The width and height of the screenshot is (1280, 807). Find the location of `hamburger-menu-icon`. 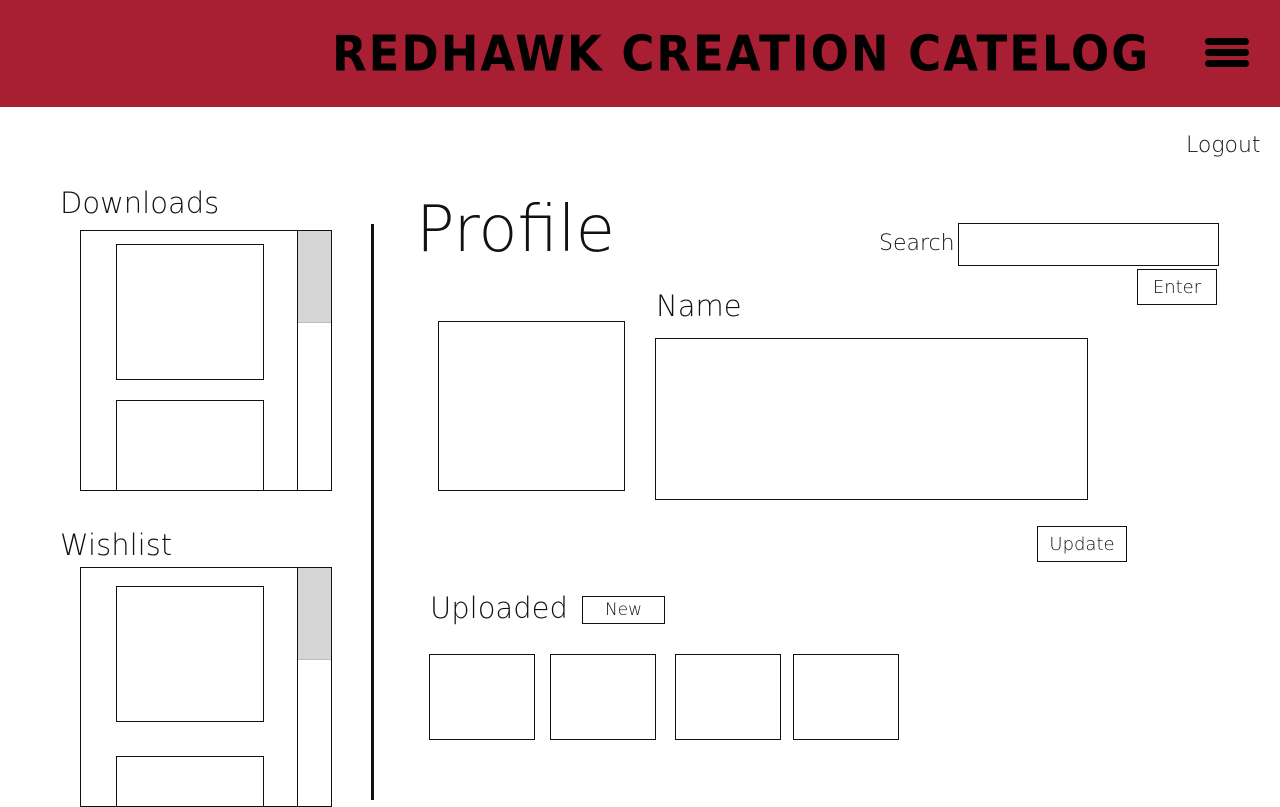

hamburger-menu-icon is located at coordinates (1227, 53).